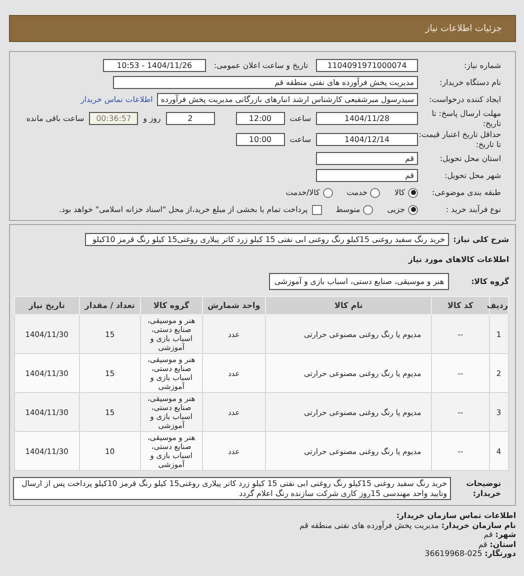 This screenshot has width=524, height=576. I want to click on checkbox, so click(317, 209).